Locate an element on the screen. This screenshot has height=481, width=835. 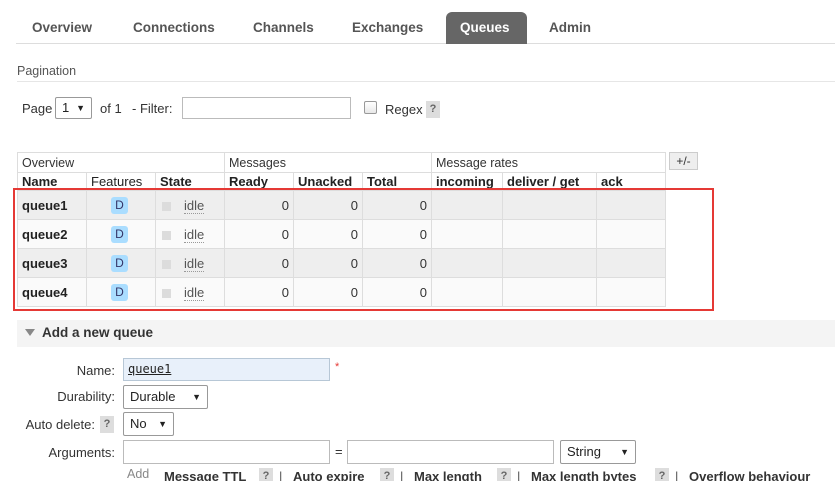
column-header-features: Features is located at coordinates (121, 181).